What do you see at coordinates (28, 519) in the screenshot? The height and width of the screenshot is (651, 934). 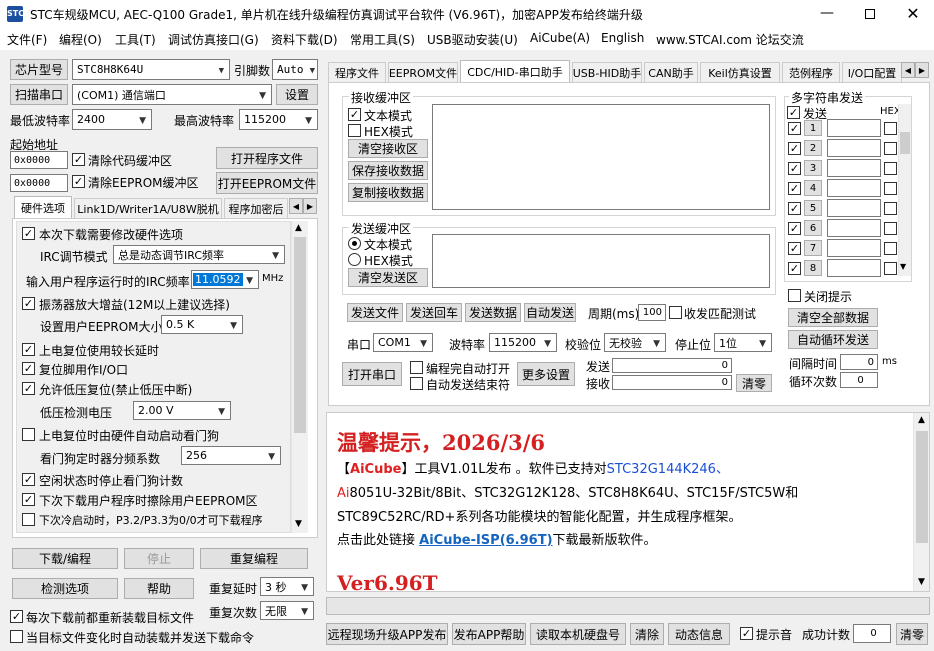 I see `p32-p33-download-checkbox` at bounding box center [28, 519].